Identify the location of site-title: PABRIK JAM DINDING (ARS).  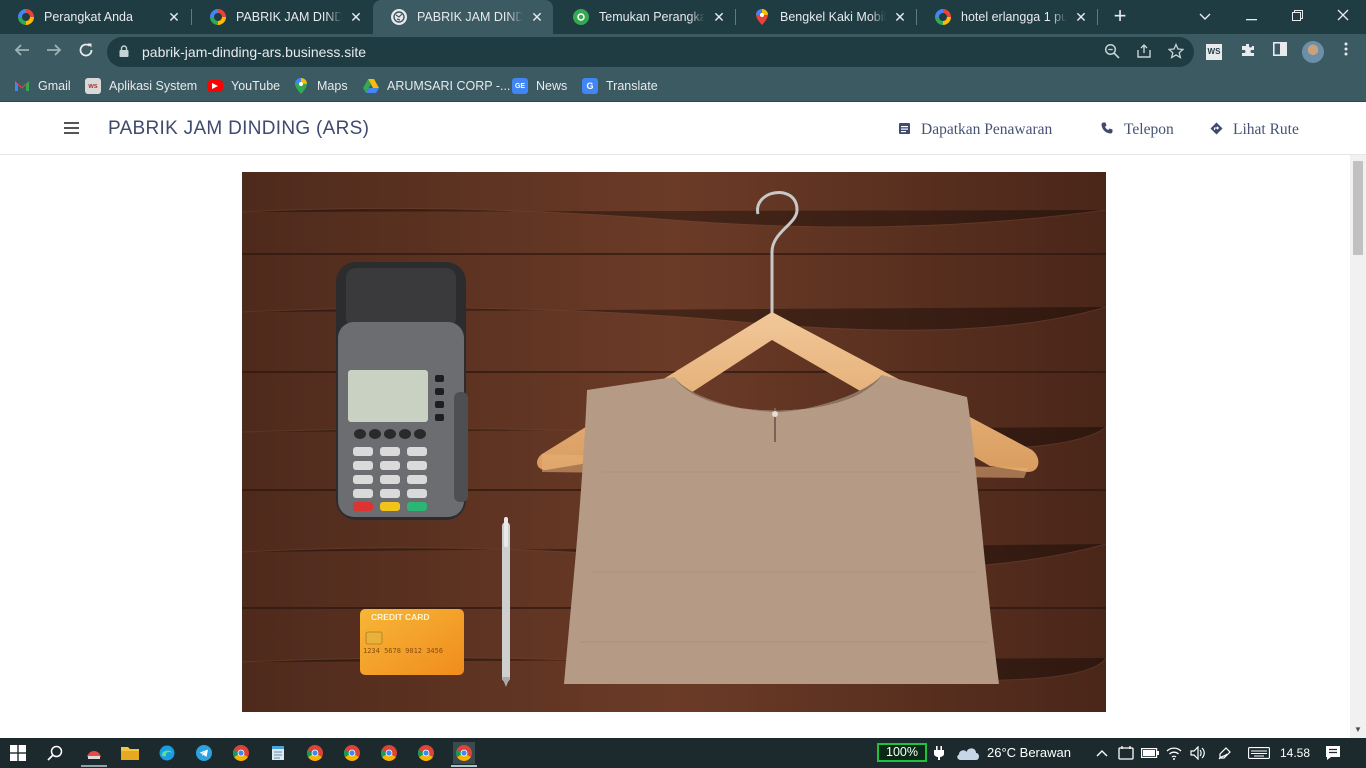
(238, 129).